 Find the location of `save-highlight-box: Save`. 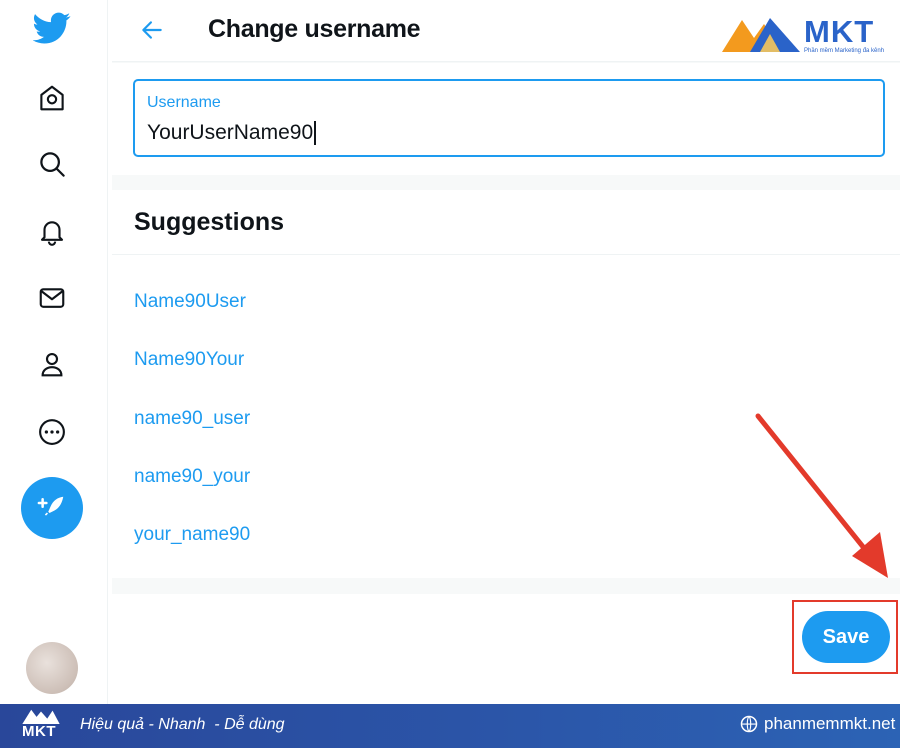

save-highlight-box: Save is located at coordinates (845, 637).